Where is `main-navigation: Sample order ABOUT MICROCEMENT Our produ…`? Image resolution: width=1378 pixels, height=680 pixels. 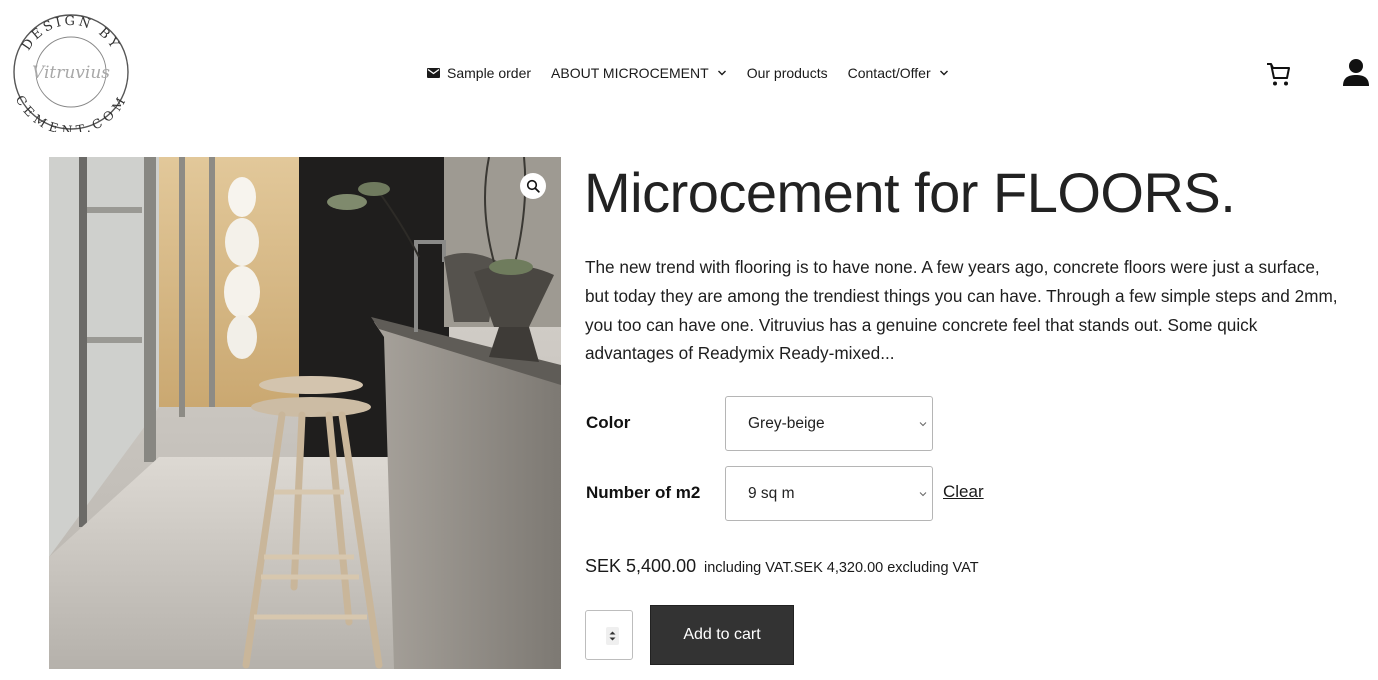
main-navigation: Sample order ABOUT MICROCEMENT Our produ… is located at coordinates (698, 73).